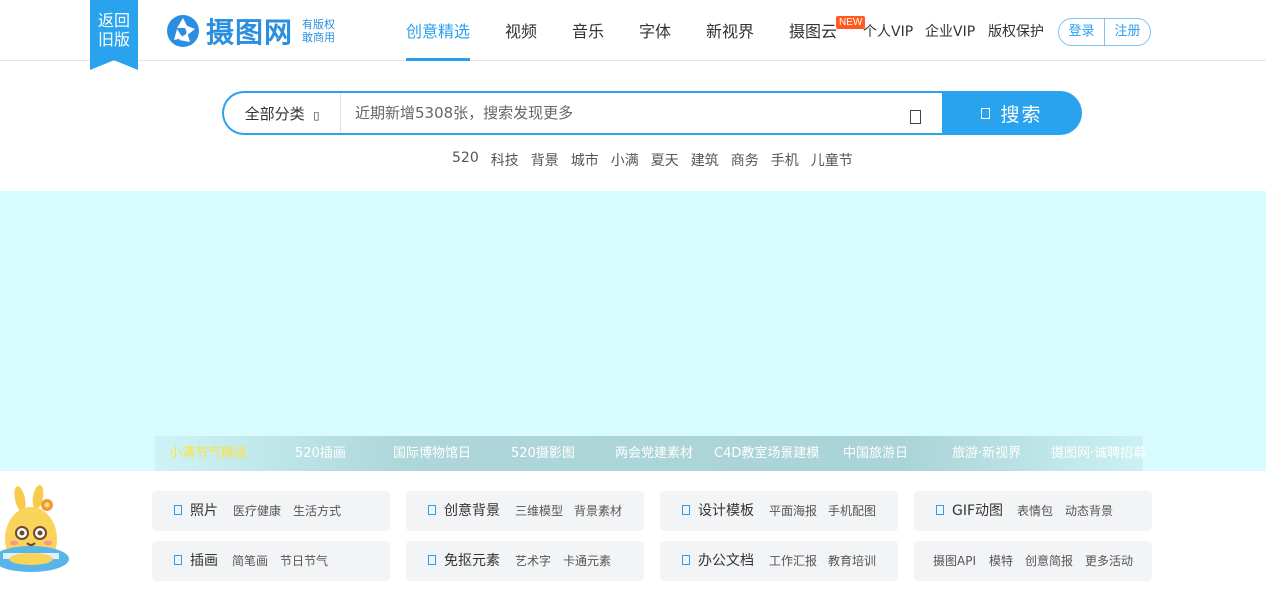  What do you see at coordinates (274, 114) in the screenshot?
I see `category-select-label: 全部分类` at bounding box center [274, 114].